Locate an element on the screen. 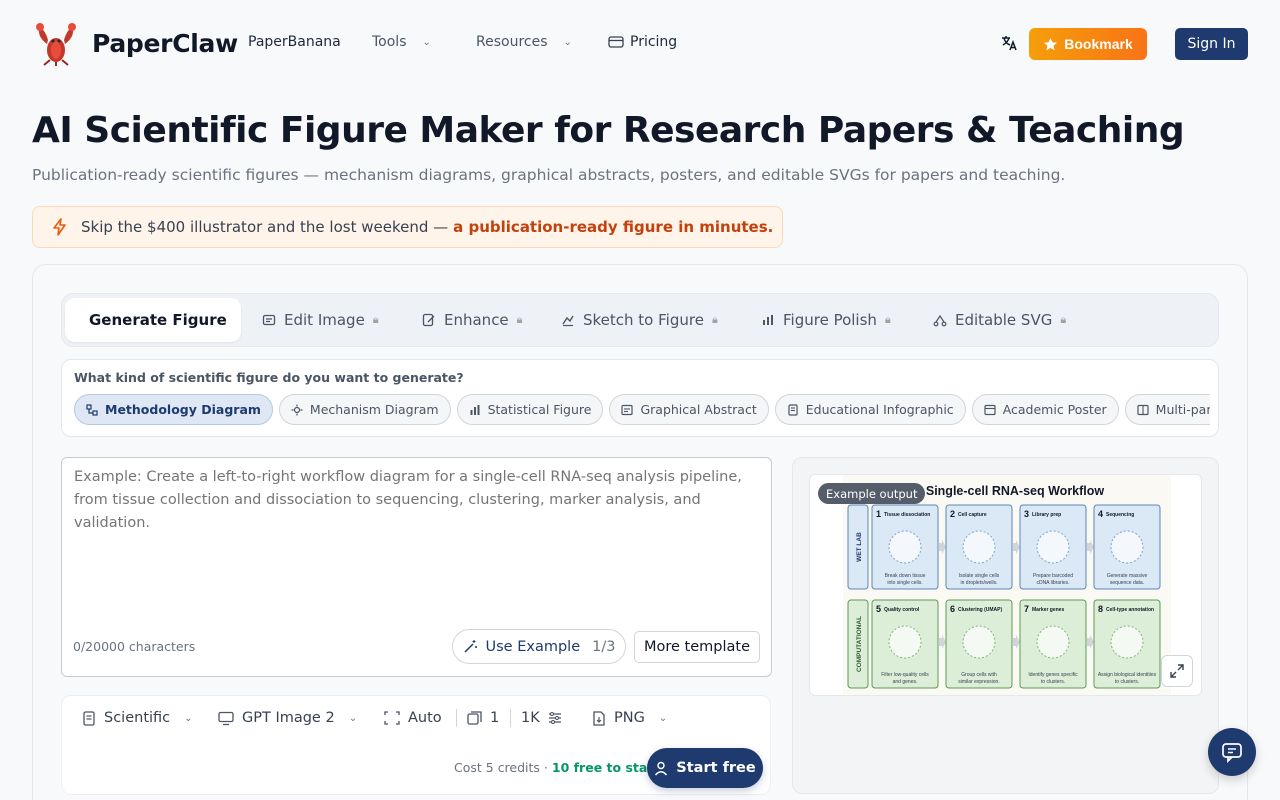 This screenshot has width=1280, height=800. star-icon is located at coordinates (1051, 43).